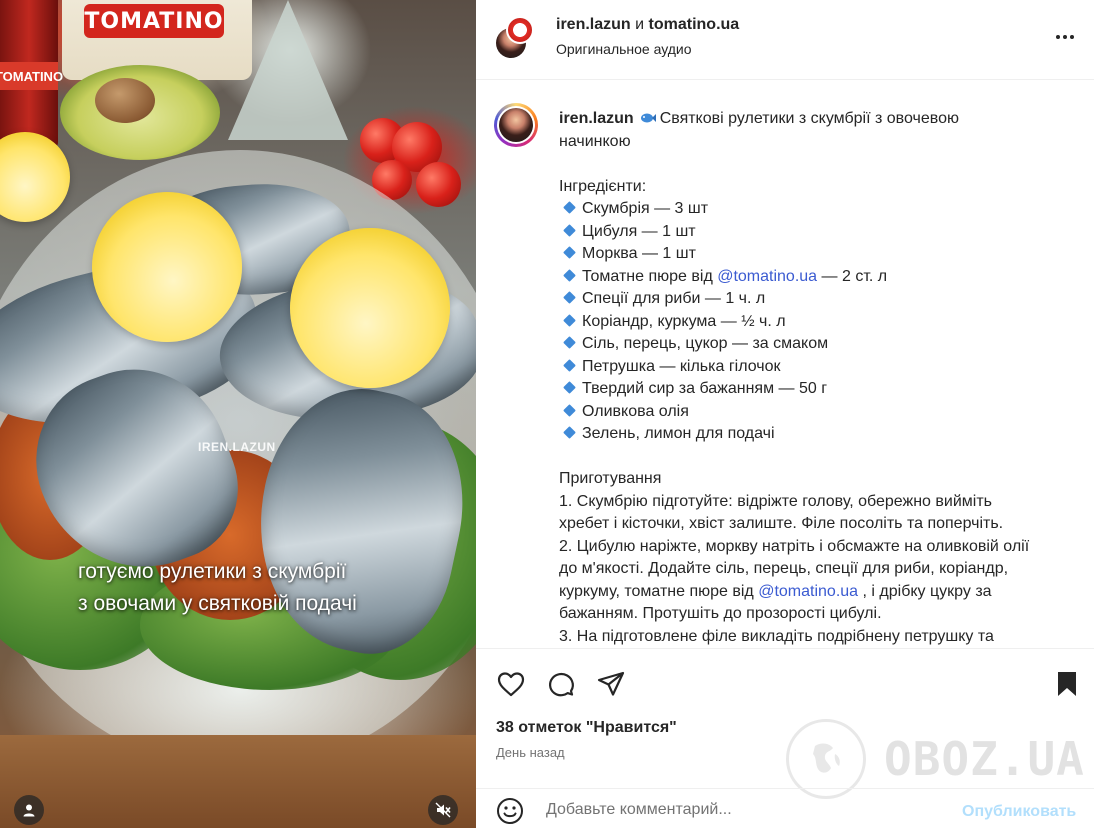  I want to click on overlay-line: готуємо рулетики з скумбрії, so click(212, 571).